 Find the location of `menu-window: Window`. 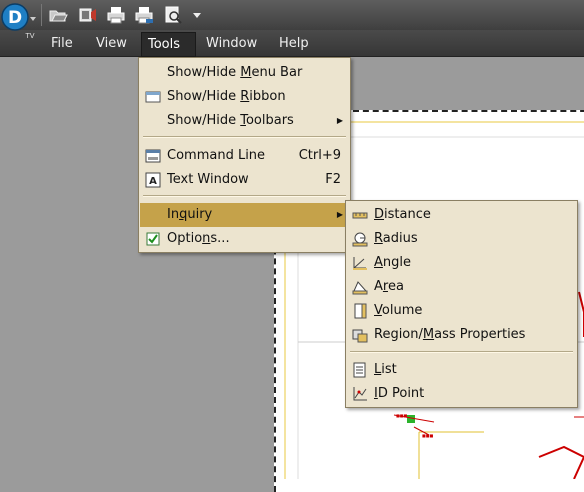

menu-window: Window is located at coordinates (231, 44).